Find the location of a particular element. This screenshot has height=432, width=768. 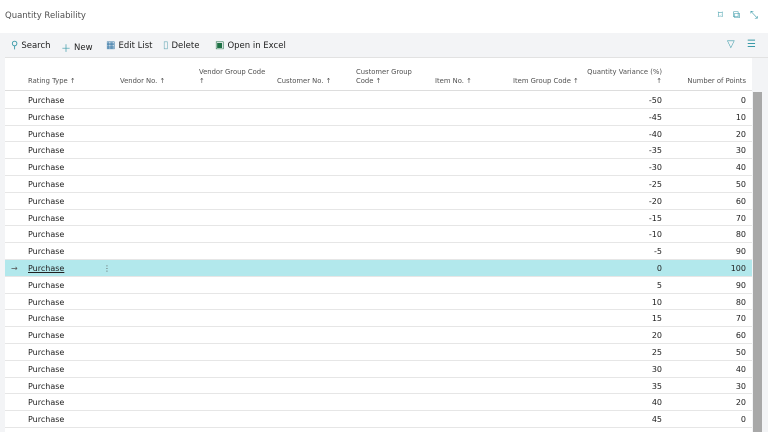

col-item-group-code: Item Group Code ↑ is located at coordinates (546, 81).